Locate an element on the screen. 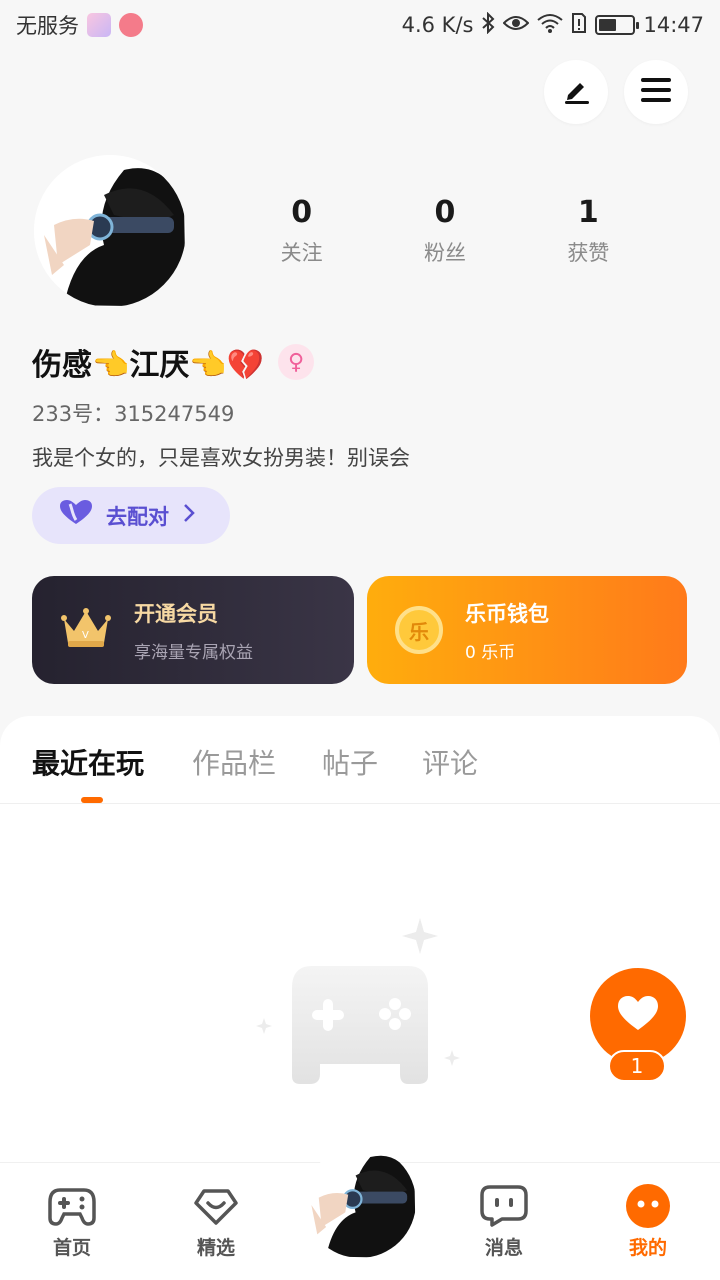 Image resolution: width=720 pixels, height=1280 pixels. tab-works: 作品栏 is located at coordinates (234, 762).